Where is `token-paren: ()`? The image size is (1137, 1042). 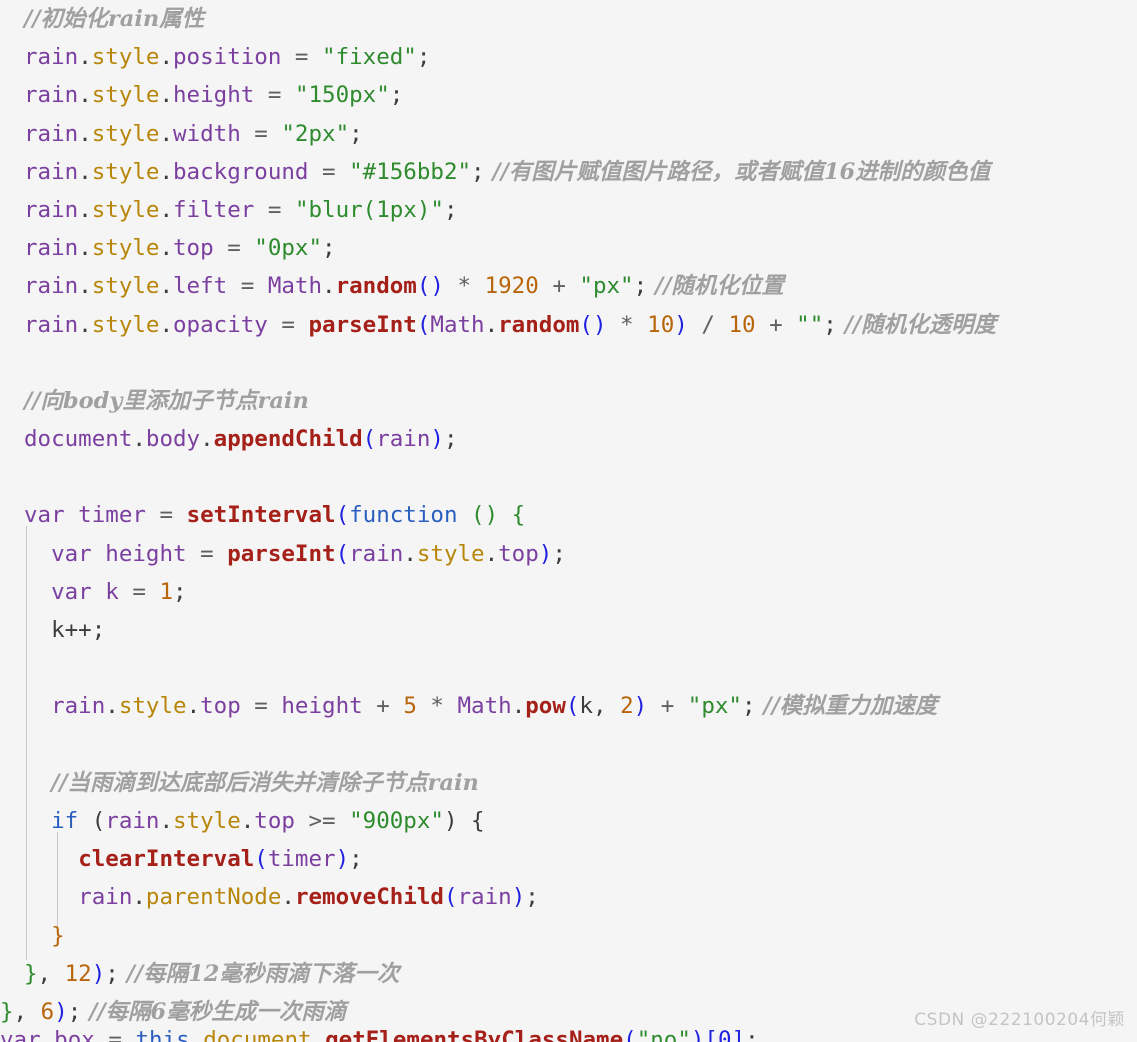 token-paren: () is located at coordinates (593, 324).